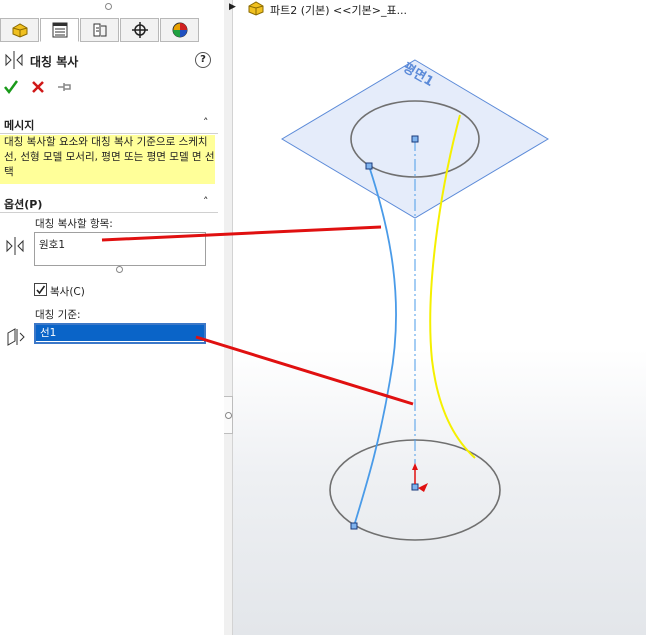 The image size is (646, 635). What do you see at coordinates (38, 87) in the screenshot?
I see `cancel-button` at bounding box center [38, 87].